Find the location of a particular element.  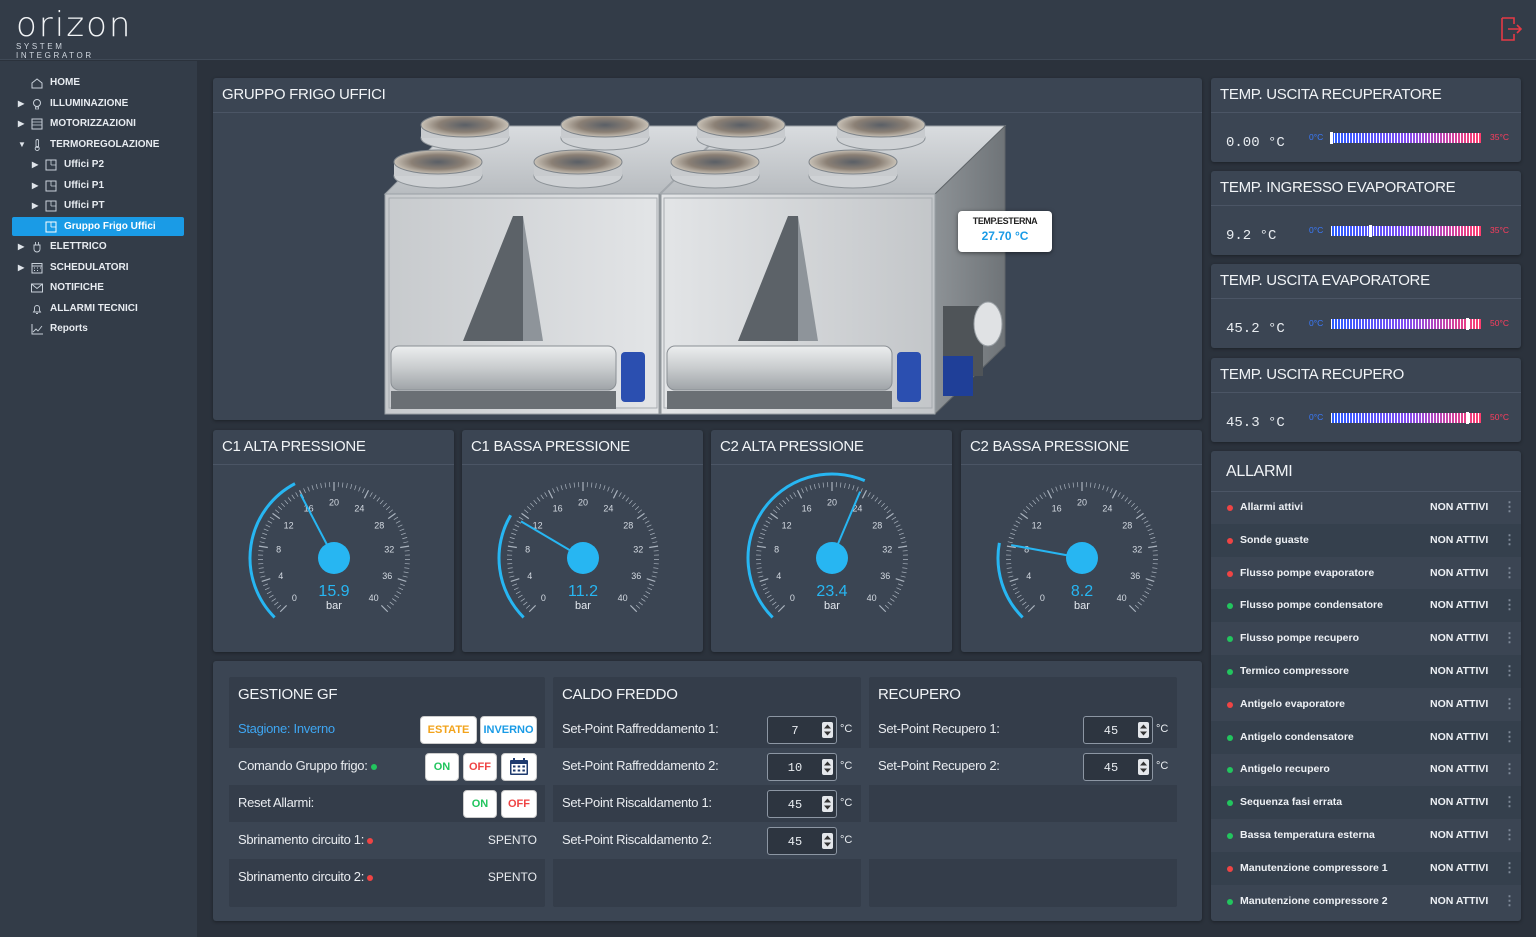

orizon-logo: orizon SYSTEM INTEGRATOR is located at coordinates (81, 34).